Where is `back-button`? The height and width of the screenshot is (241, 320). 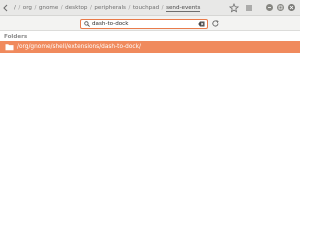 back-button is located at coordinates (6, 8).